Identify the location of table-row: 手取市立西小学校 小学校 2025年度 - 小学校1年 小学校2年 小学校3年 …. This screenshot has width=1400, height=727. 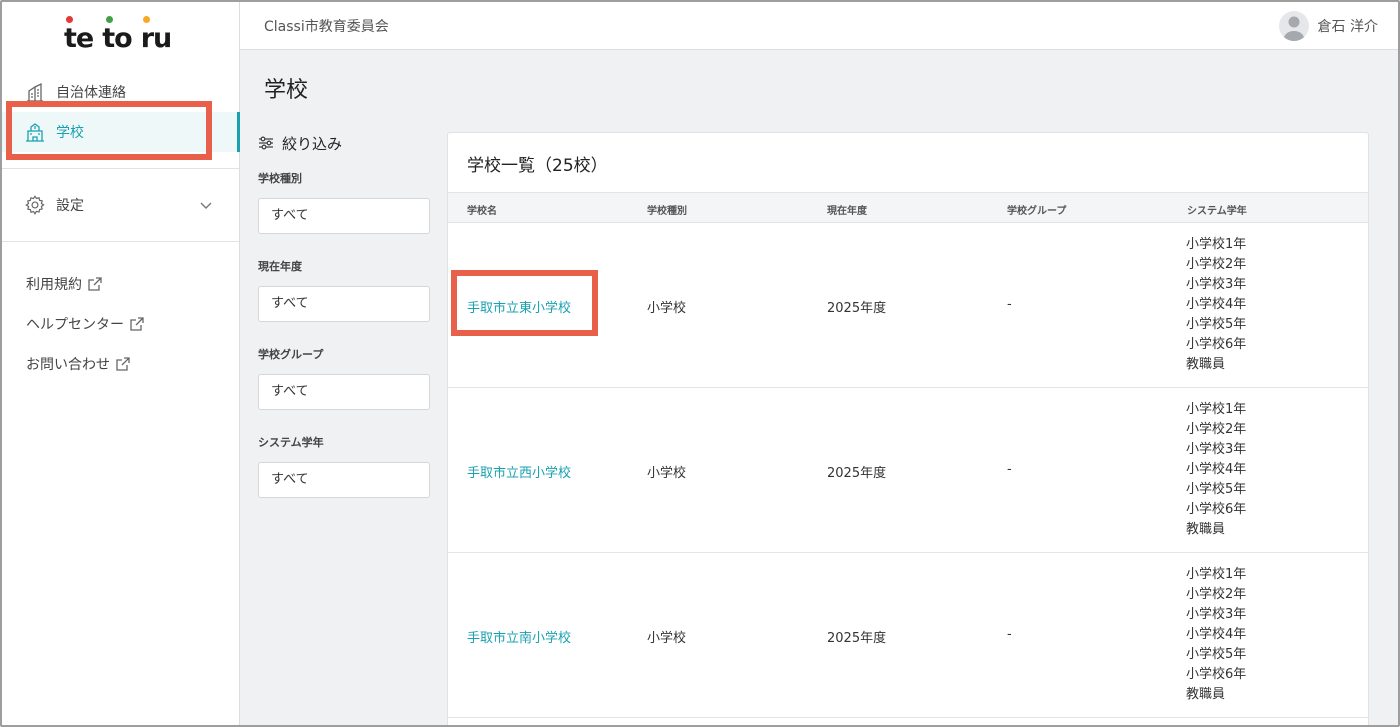
(908, 470).